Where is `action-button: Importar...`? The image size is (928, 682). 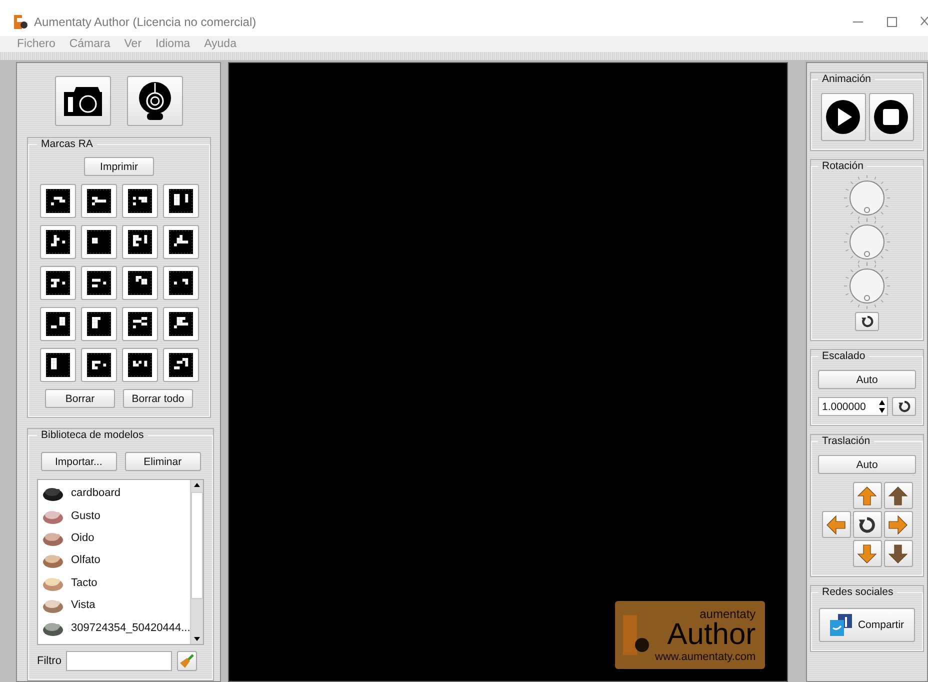
action-button: Importar... is located at coordinates (78, 461).